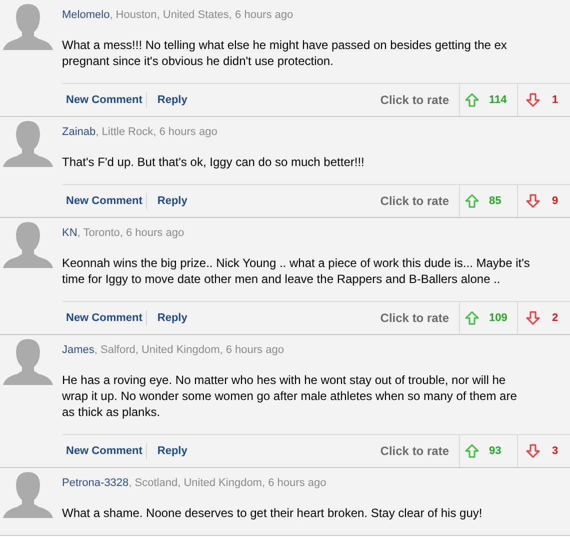 The image size is (570, 537). Describe the element at coordinates (495, 201) in the screenshot. I see `upvote-count: 85` at that location.